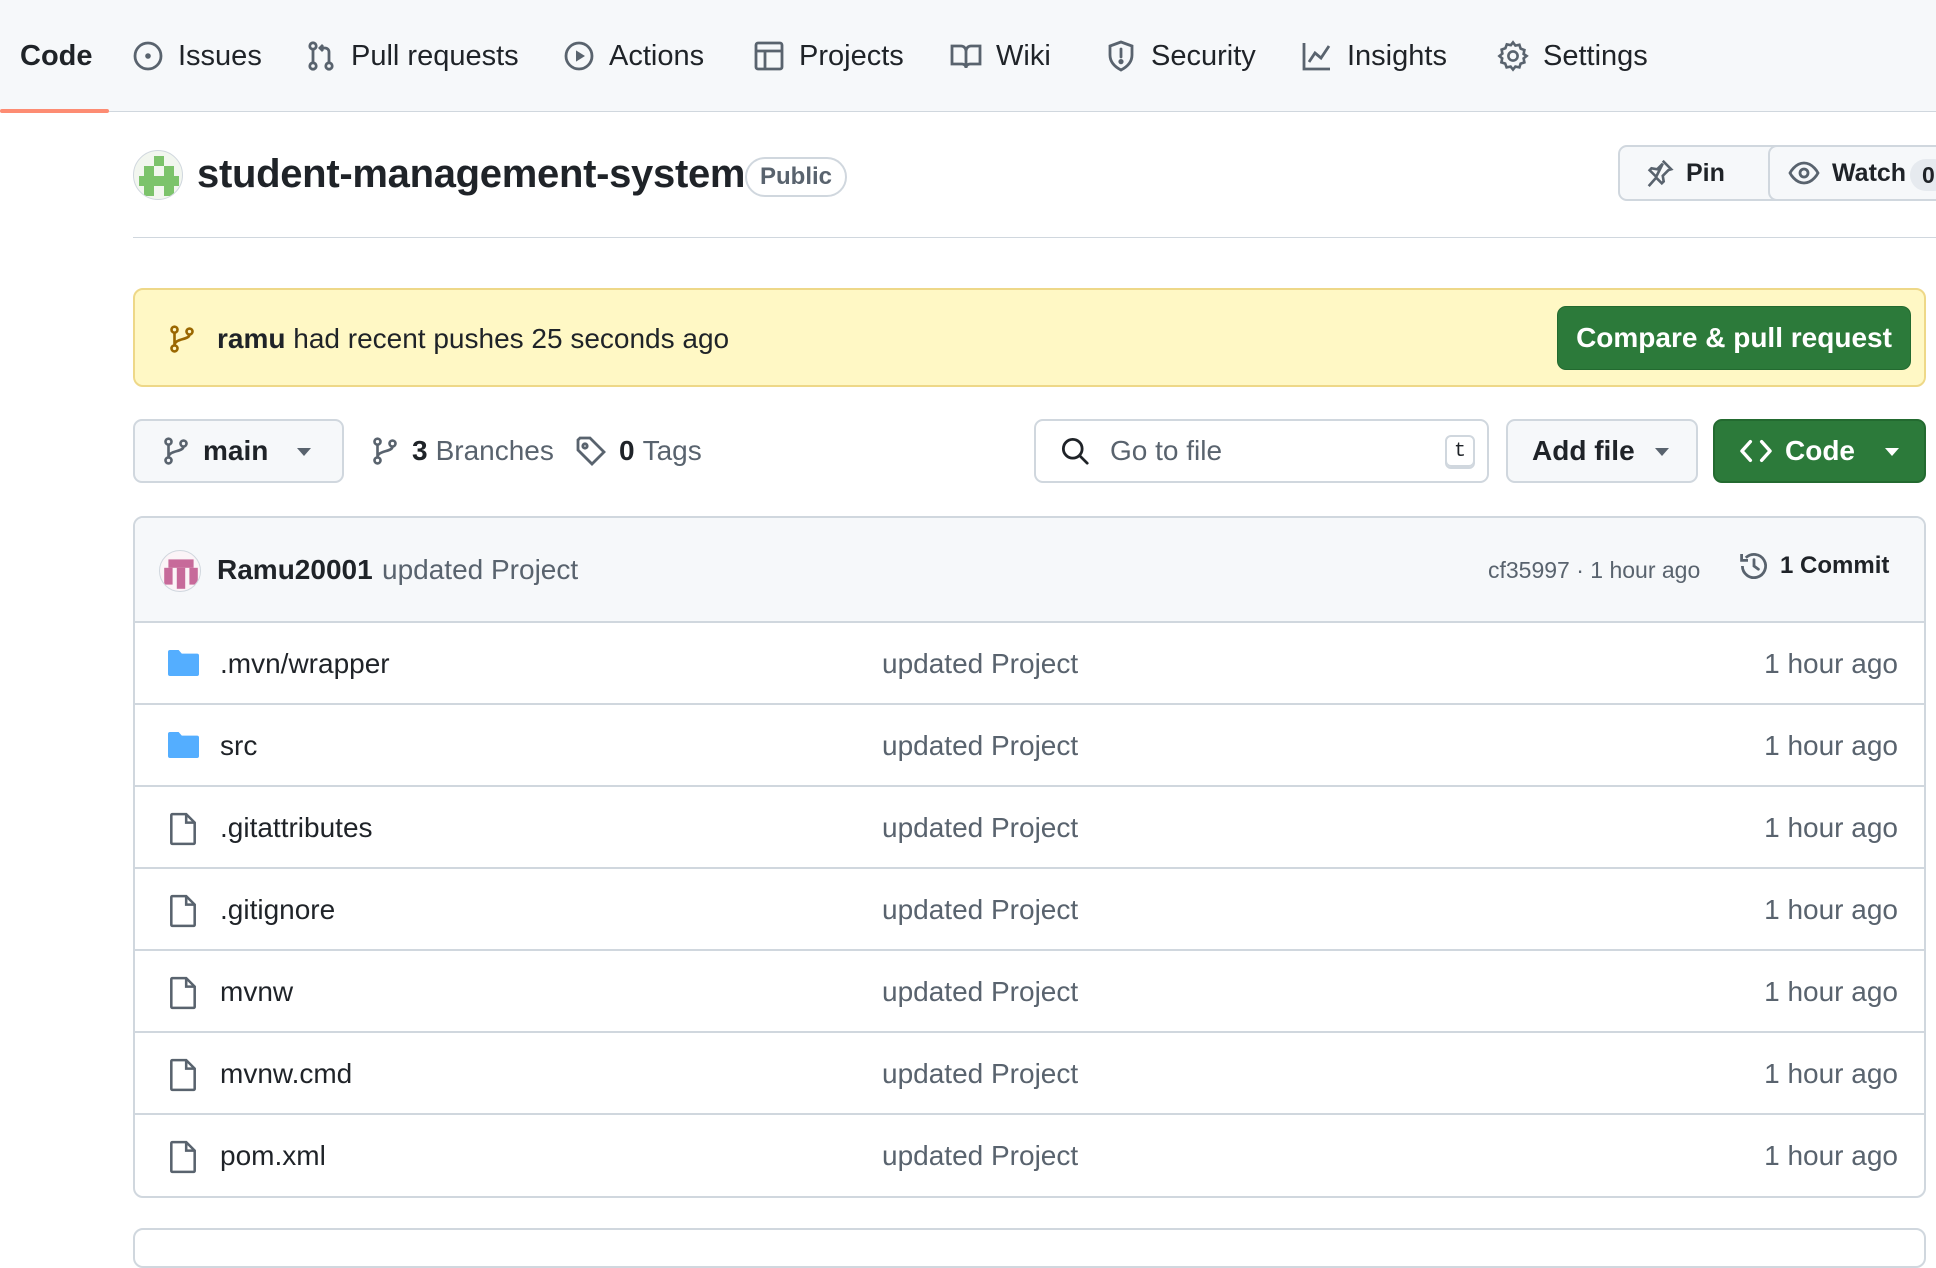  Describe the element at coordinates (273, 1156) in the screenshot. I see `file-name: pom.xml` at that location.